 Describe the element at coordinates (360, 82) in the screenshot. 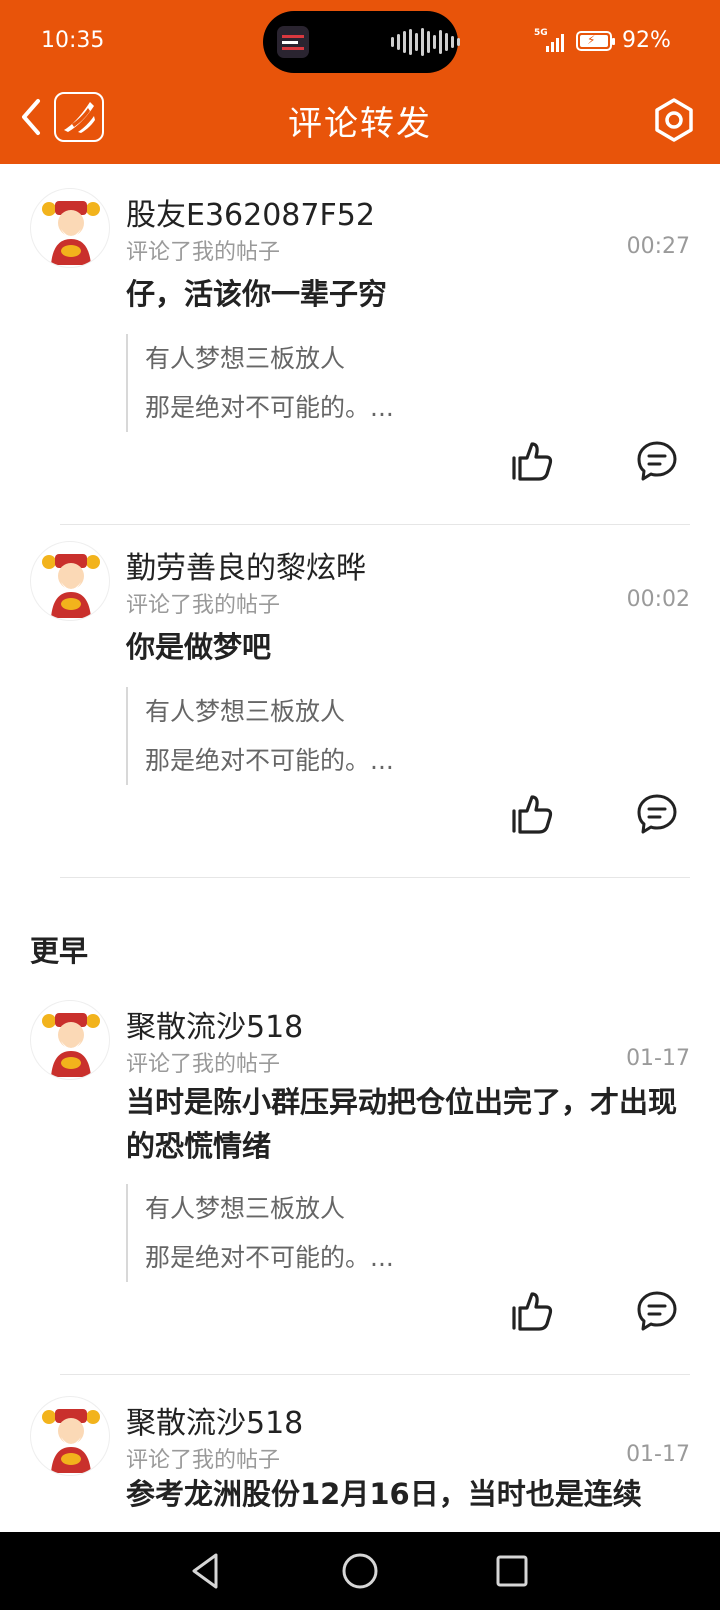

I see `header-bar: 10:35 5G ⚡ 92% 评论转发` at that location.